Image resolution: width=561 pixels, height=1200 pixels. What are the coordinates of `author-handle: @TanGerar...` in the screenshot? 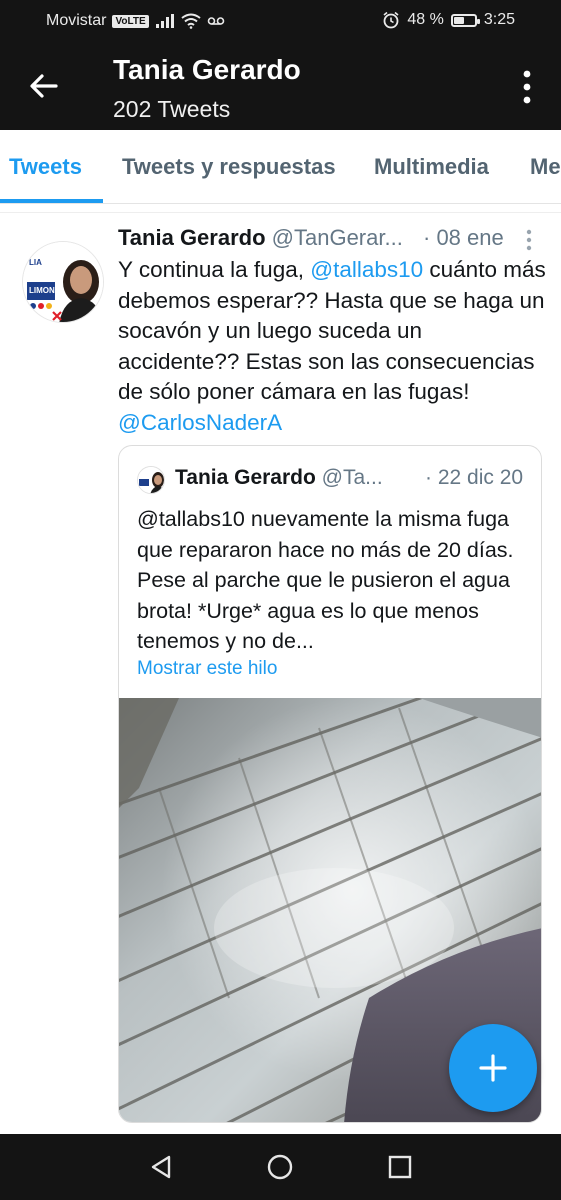 It's located at (337, 237).